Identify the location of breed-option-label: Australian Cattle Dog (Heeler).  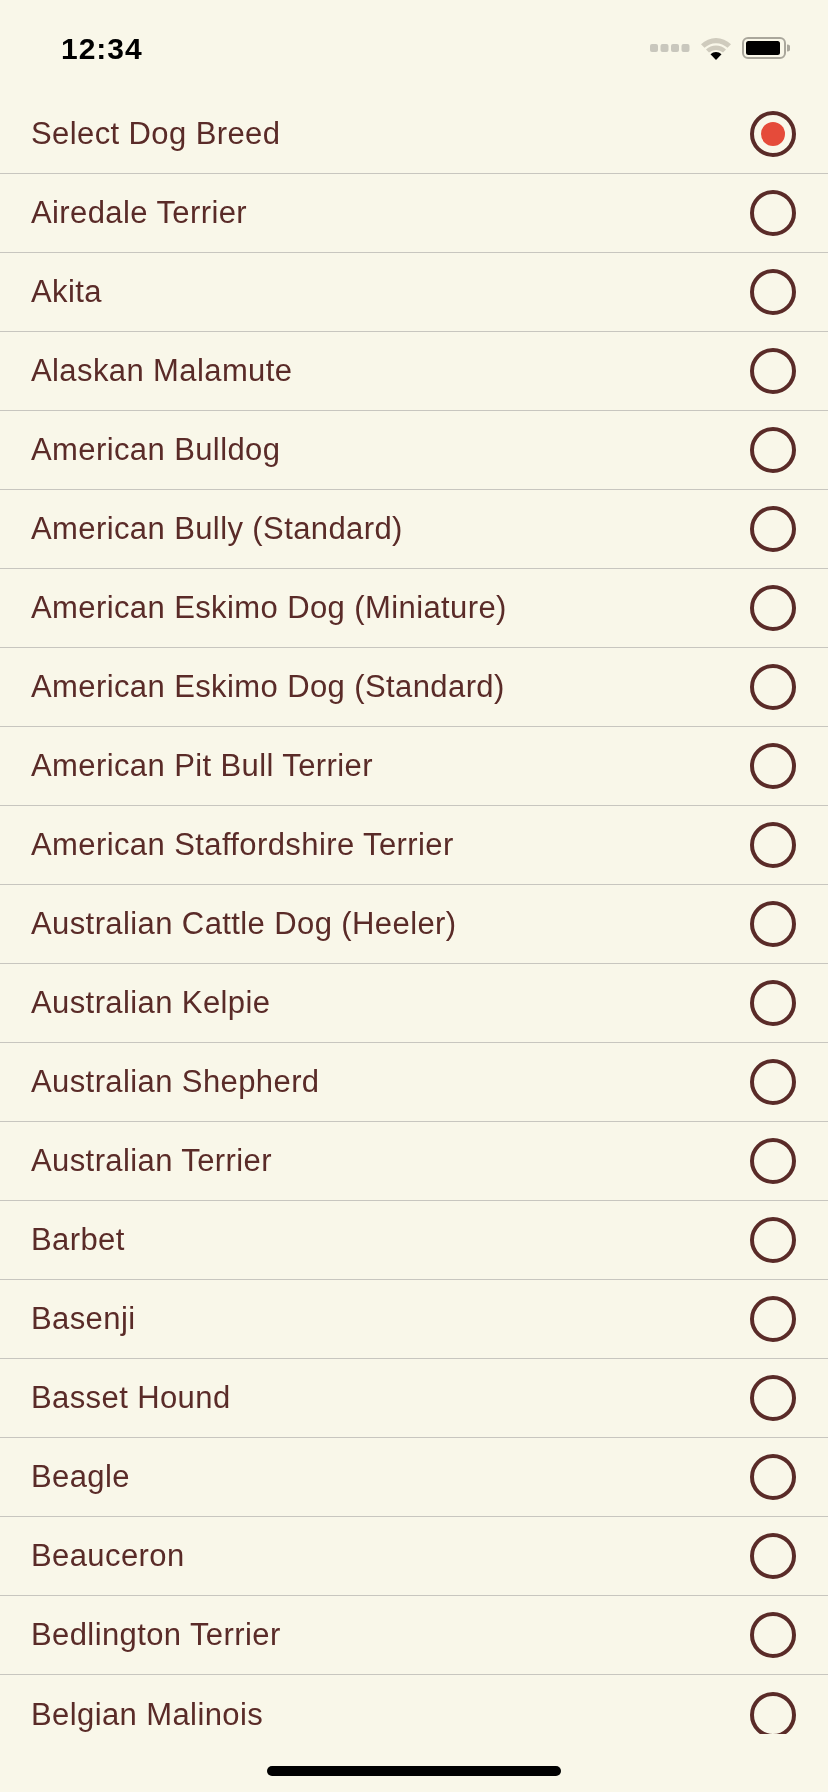
(244, 924).